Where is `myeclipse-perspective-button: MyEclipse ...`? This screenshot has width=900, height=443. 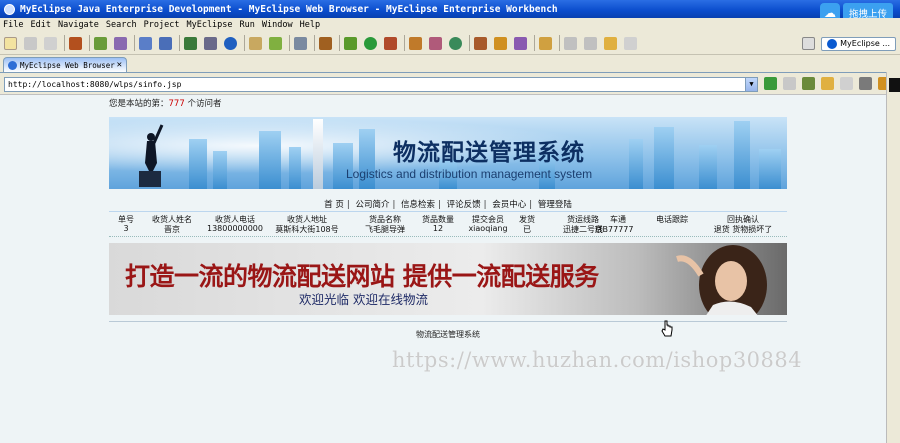
myeclipse-perspective-button: MyEclipse ... is located at coordinates (858, 43).